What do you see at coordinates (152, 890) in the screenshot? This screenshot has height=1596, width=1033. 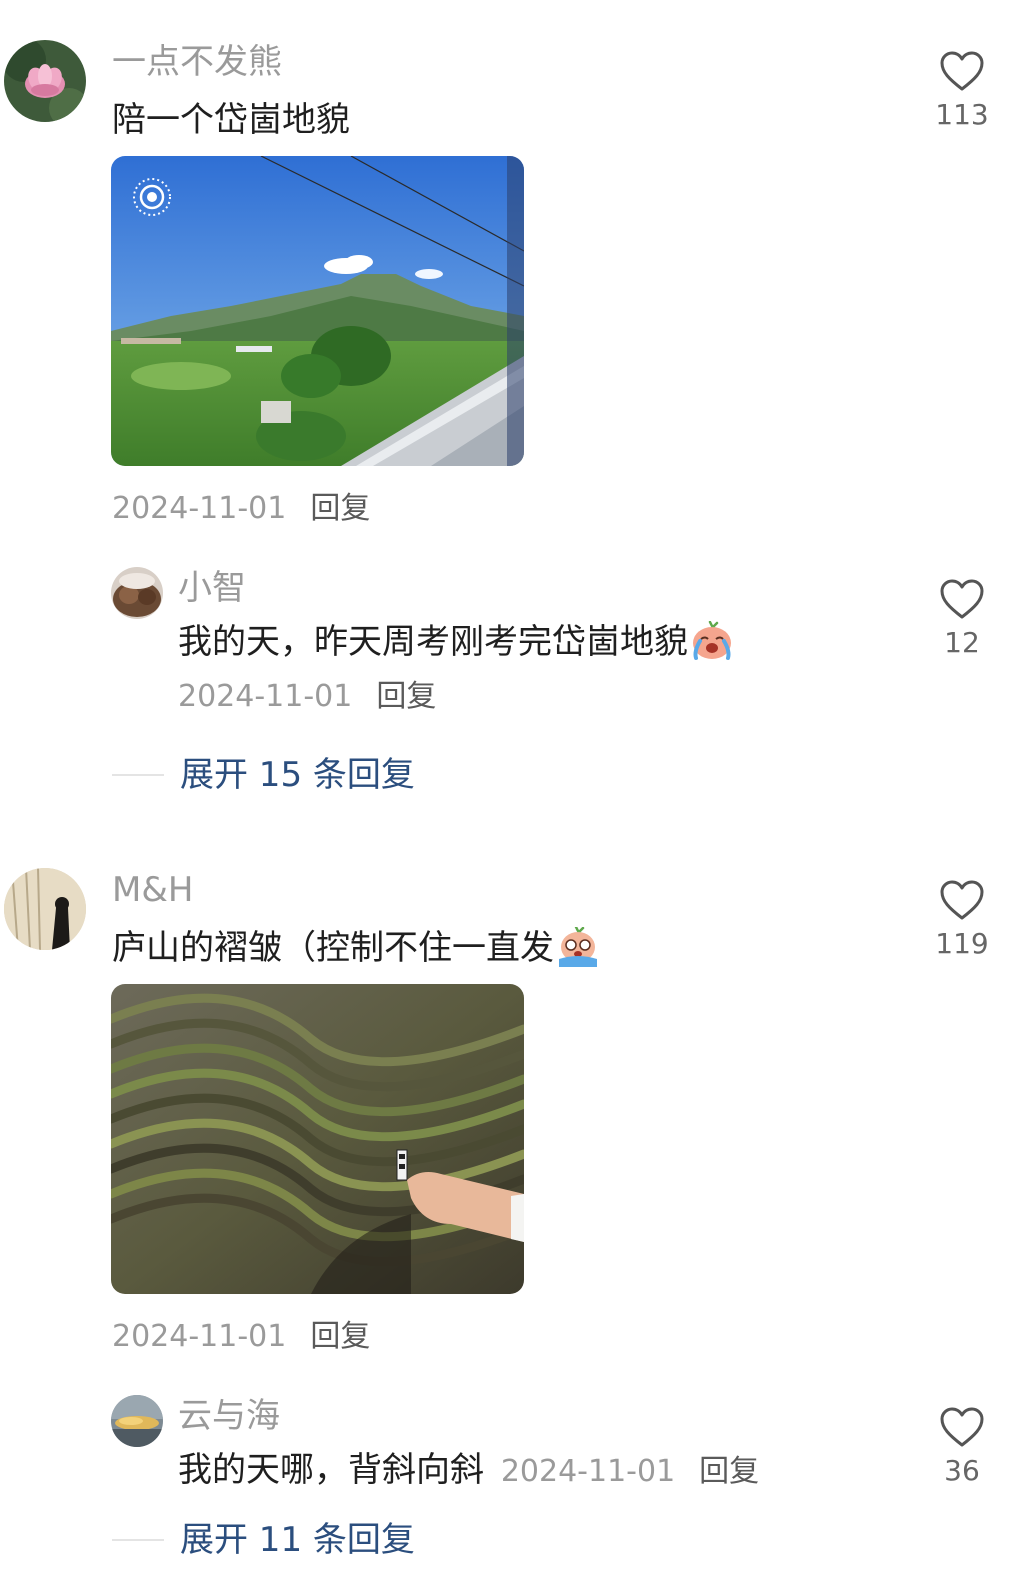 I see `comment-username: M&H` at bounding box center [152, 890].